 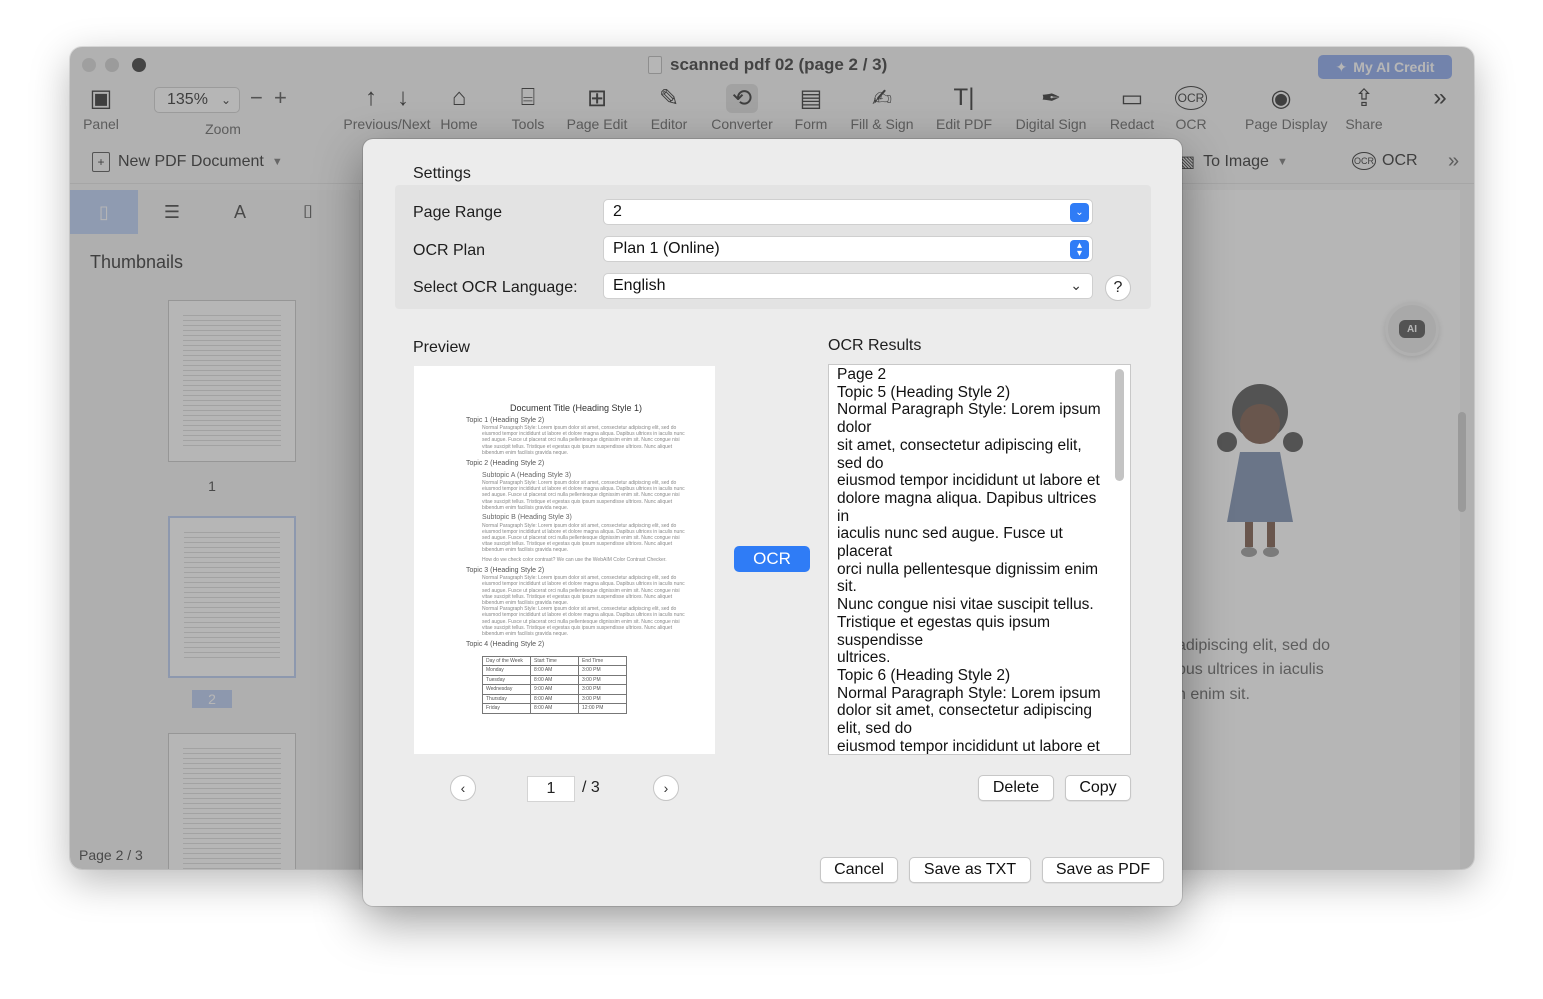 What do you see at coordinates (505, 464) in the screenshot?
I see `preview-heading: Topic 2 (Heading Style 2)` at bounding box center [505, 464].